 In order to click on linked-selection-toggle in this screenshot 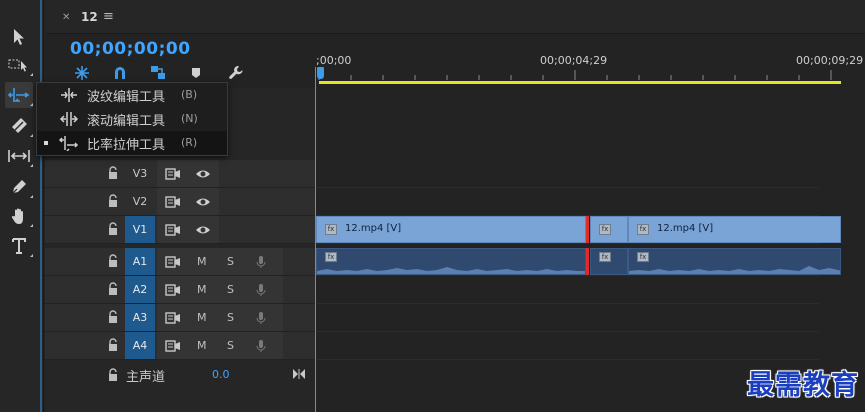, I will do `click(158, 73)`.